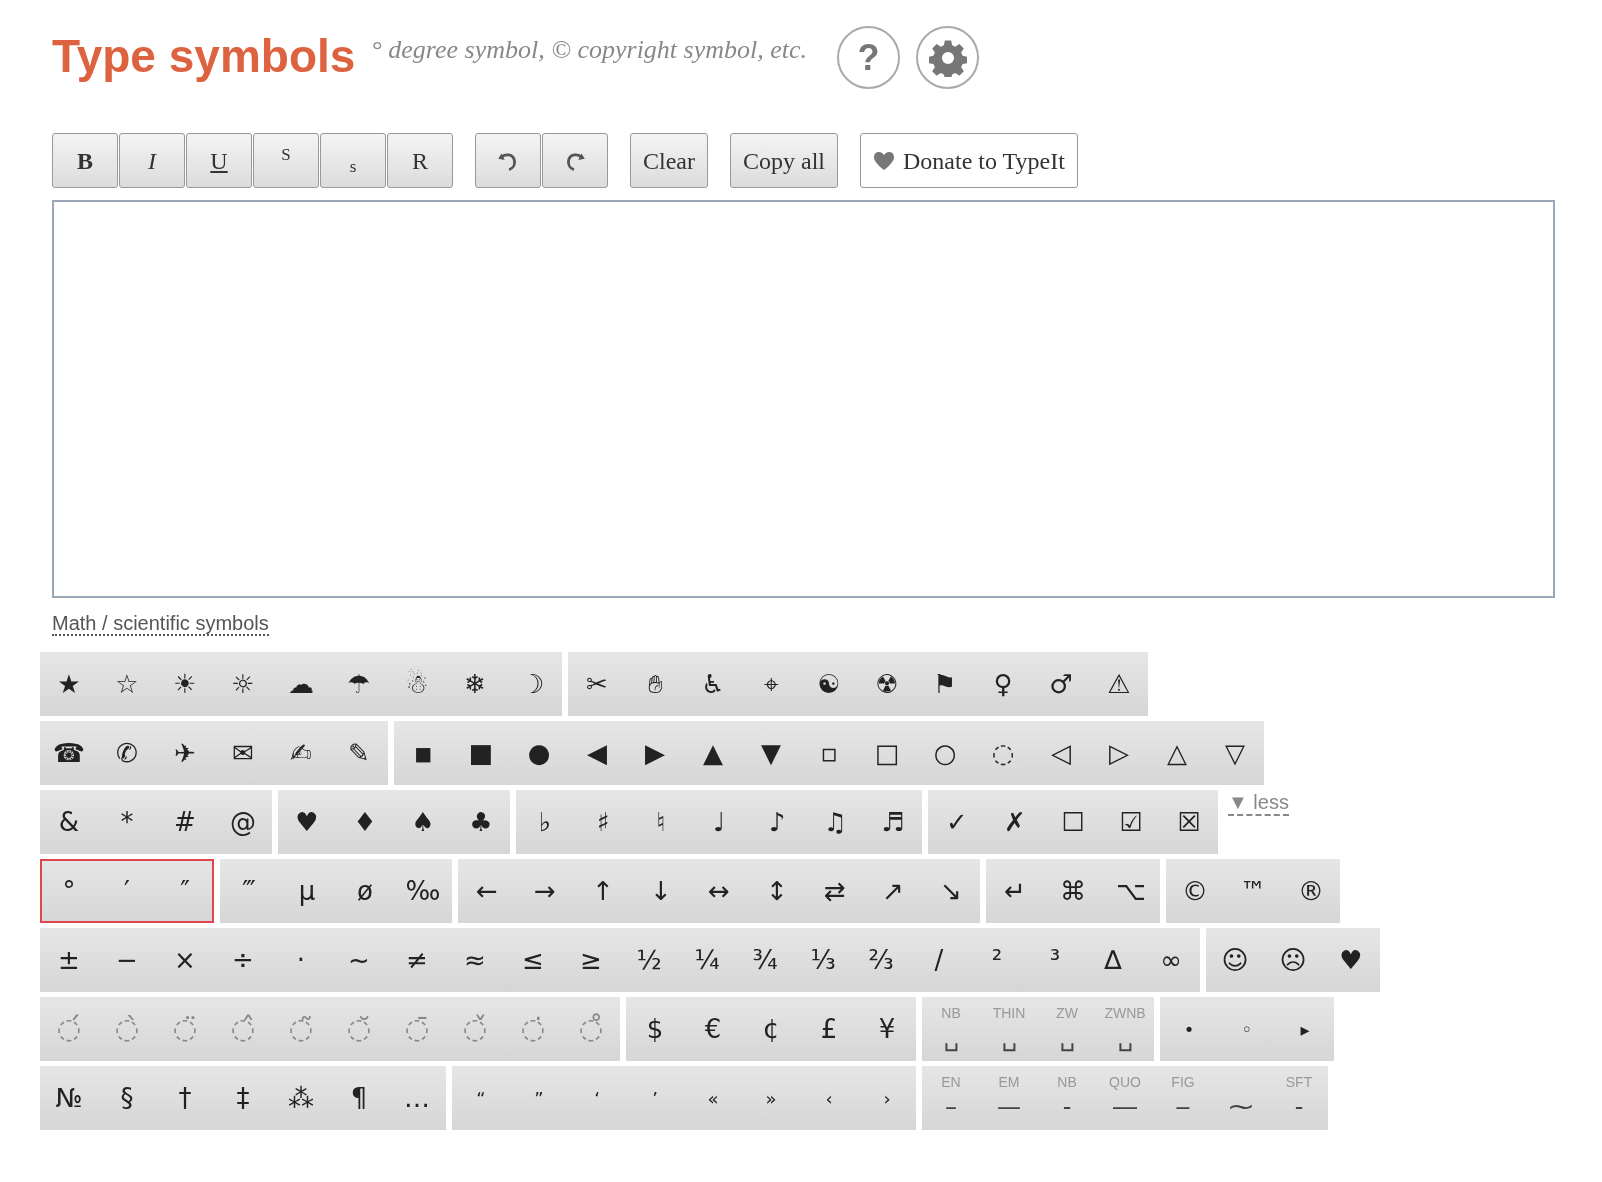  Describe the element at coordinates (771, 684) in the screenshot. I see `symbol-key: ⌖` at that location.